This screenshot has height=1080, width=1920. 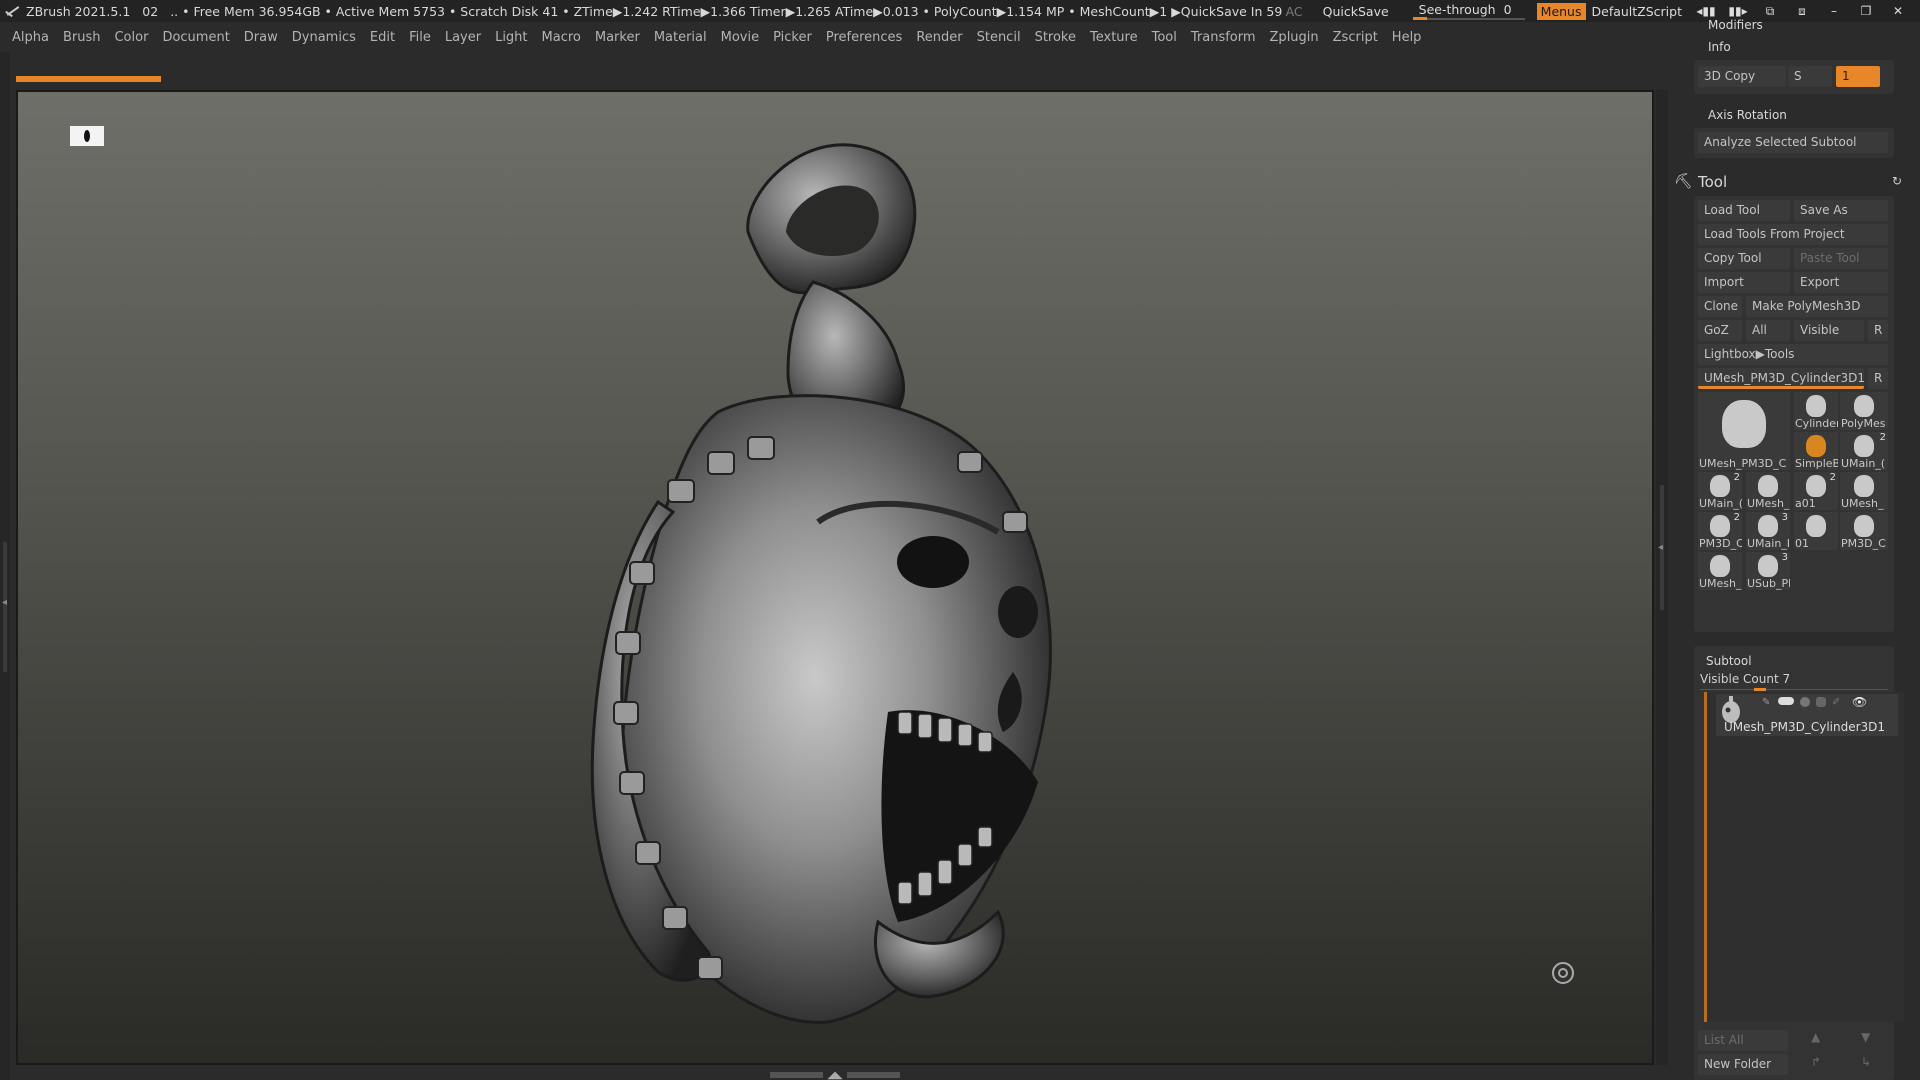 I want to click on restore-icon: ❐, so click(x=1866, y=11).